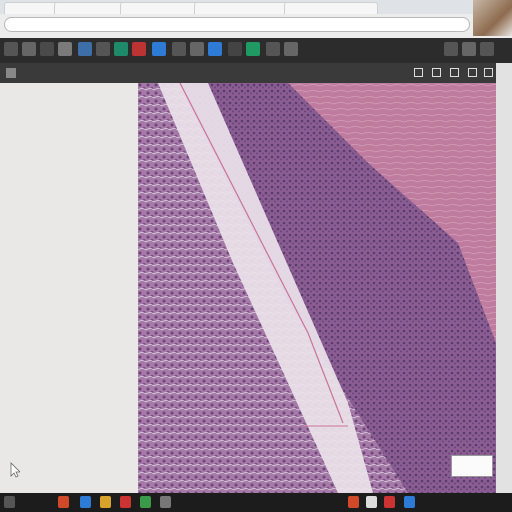 The height and width of the screenshot is (512, 512). Describe the element at coordinates (11, 73) in the screenshot. I see `back-icon` at that location.